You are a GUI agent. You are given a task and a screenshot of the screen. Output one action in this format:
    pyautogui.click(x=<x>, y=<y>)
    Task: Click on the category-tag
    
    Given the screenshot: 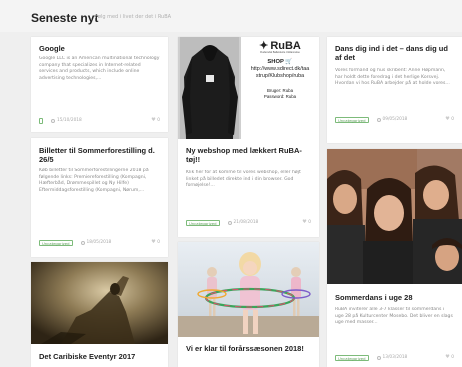 What is the action you would take?
    pyautogui.click(x=41, y=120)
    